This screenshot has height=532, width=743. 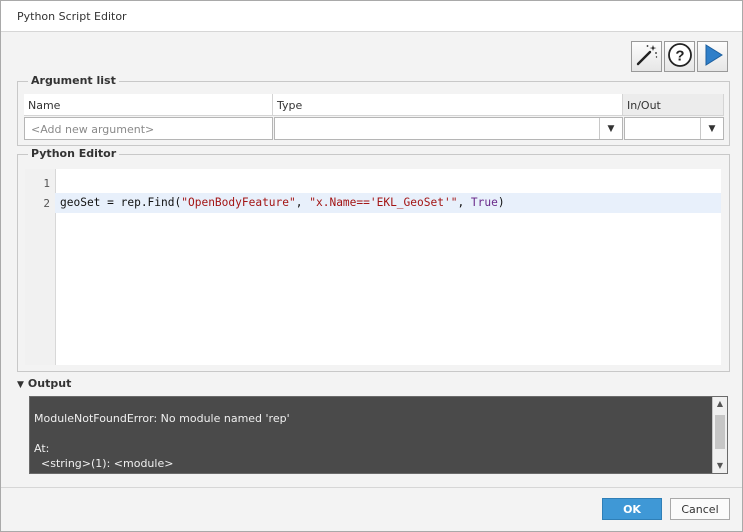 I want to click on footer-divider, so click(x=371, y=487).